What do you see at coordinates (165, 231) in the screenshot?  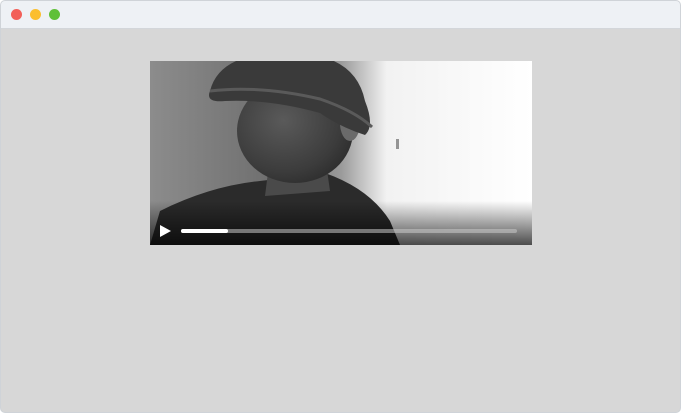 I see `play-icon` at bounding box center [165, 231].